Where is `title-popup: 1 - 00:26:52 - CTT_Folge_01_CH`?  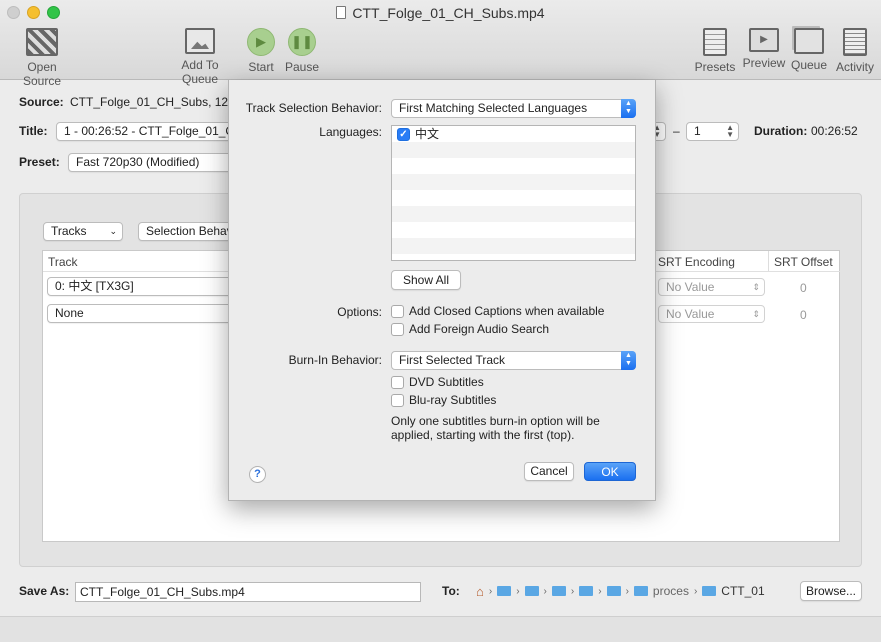 title-popup: 1 - 00:26:52 - CTT_Folge_01_CH is located at coordinates (146, 131).